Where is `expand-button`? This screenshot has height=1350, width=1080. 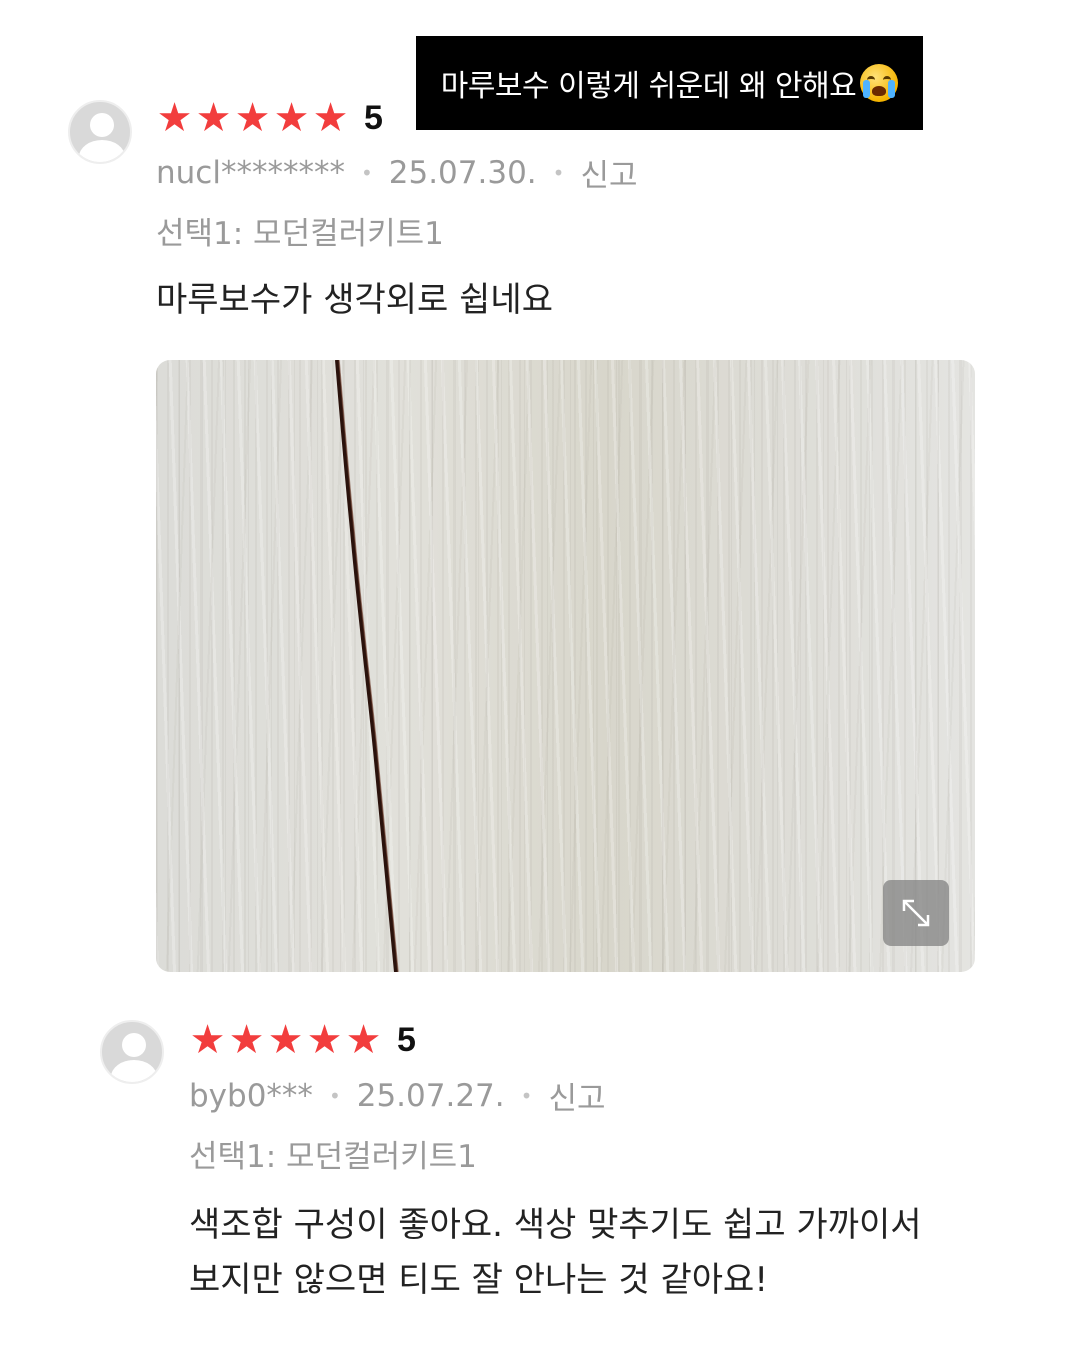
expand-button is located at coordinates (916, 913).